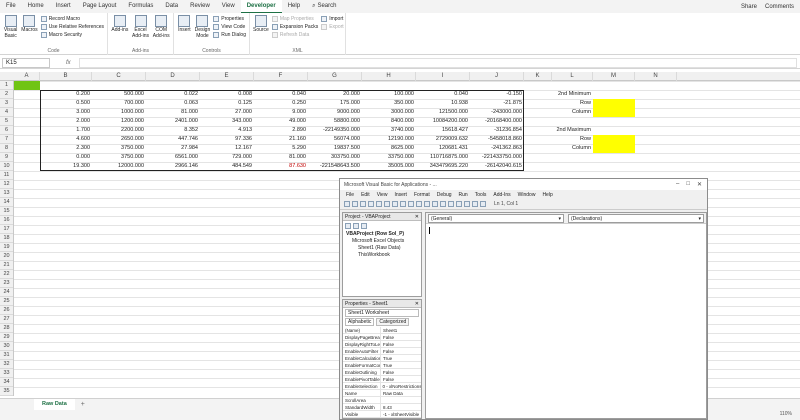 The height and width of the screenshot is (420, 800). I want to click on column-header-a: A, so click(27, 76).